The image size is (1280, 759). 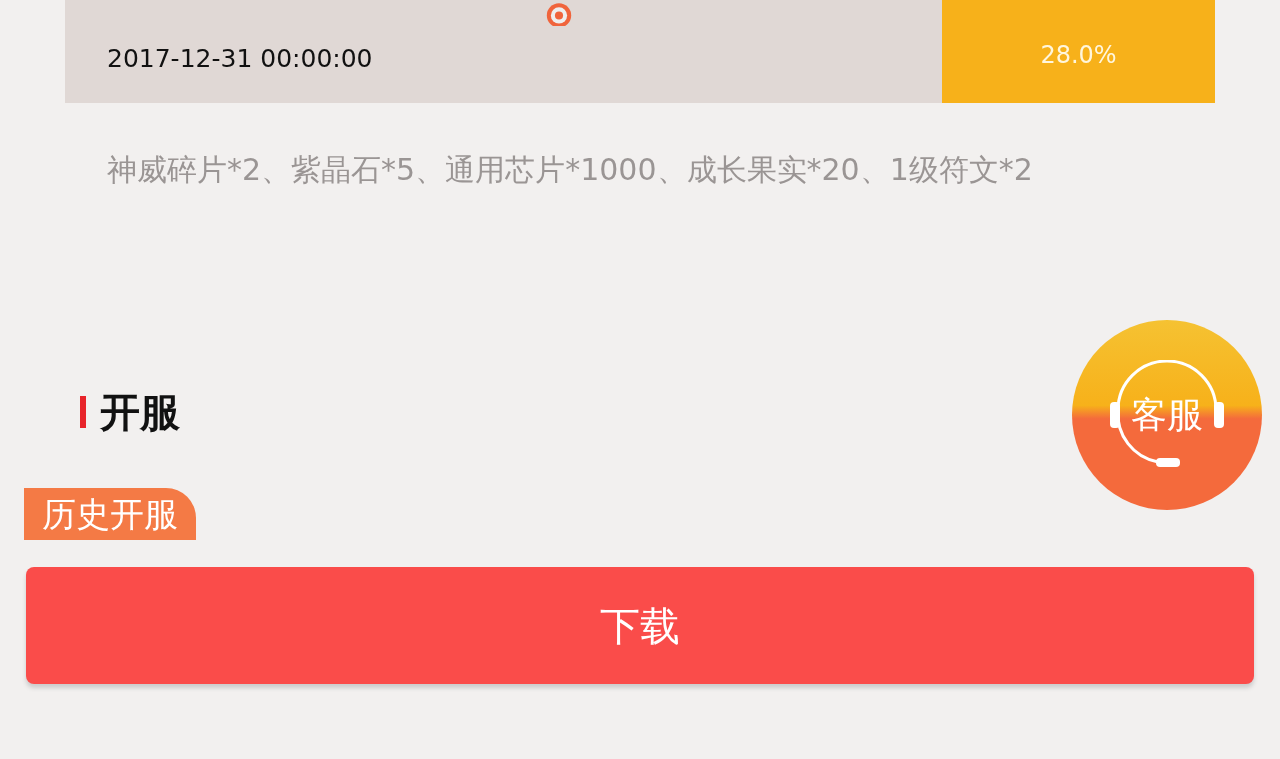 What do you see at coordinates (140, 412) in the screenshot?
I see `section-title: 开服` at bounding box center [140, 412].